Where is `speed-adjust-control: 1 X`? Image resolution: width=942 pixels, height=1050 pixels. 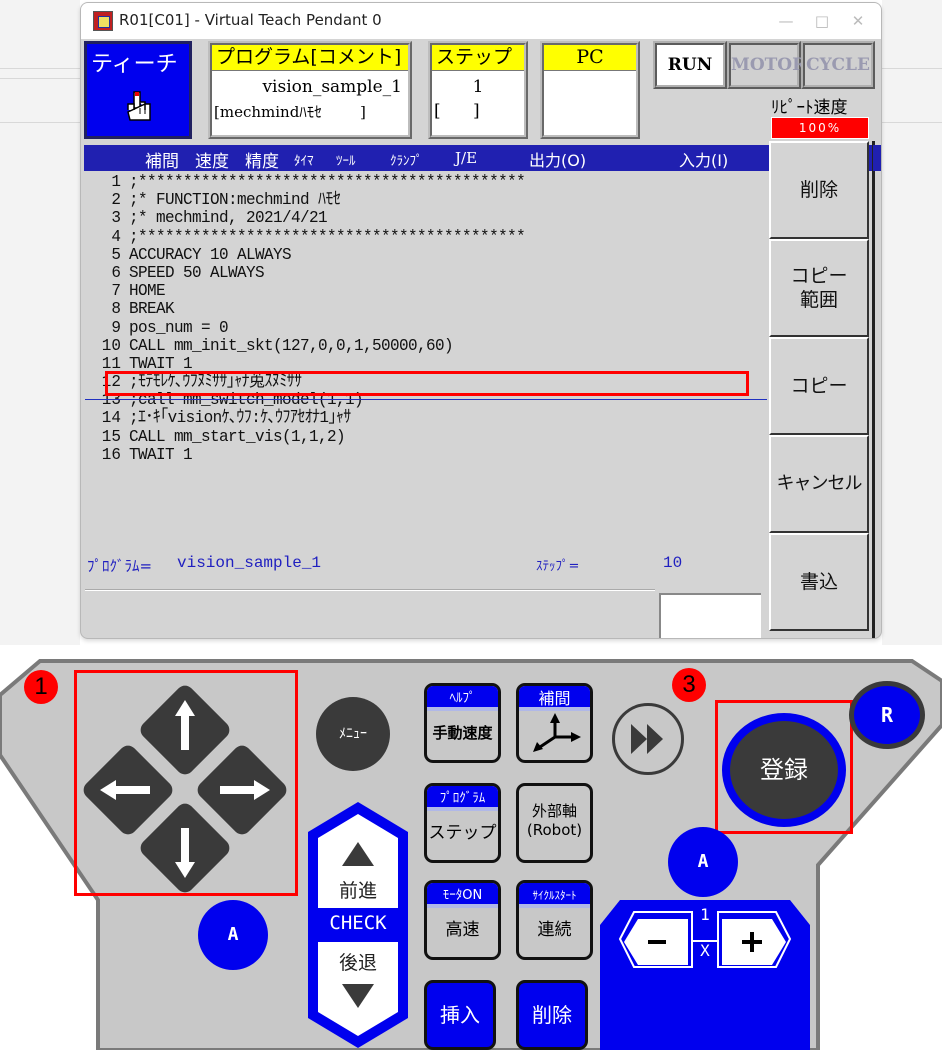
speed-adjust-control: 1 X is located at coordinates (705, 972).